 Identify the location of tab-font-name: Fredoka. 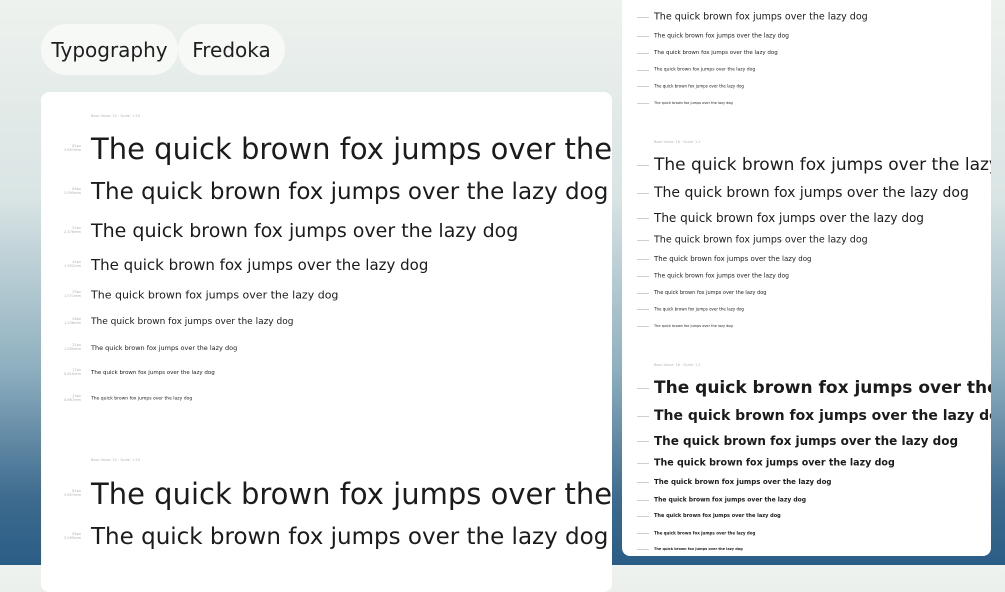
(231, 49).